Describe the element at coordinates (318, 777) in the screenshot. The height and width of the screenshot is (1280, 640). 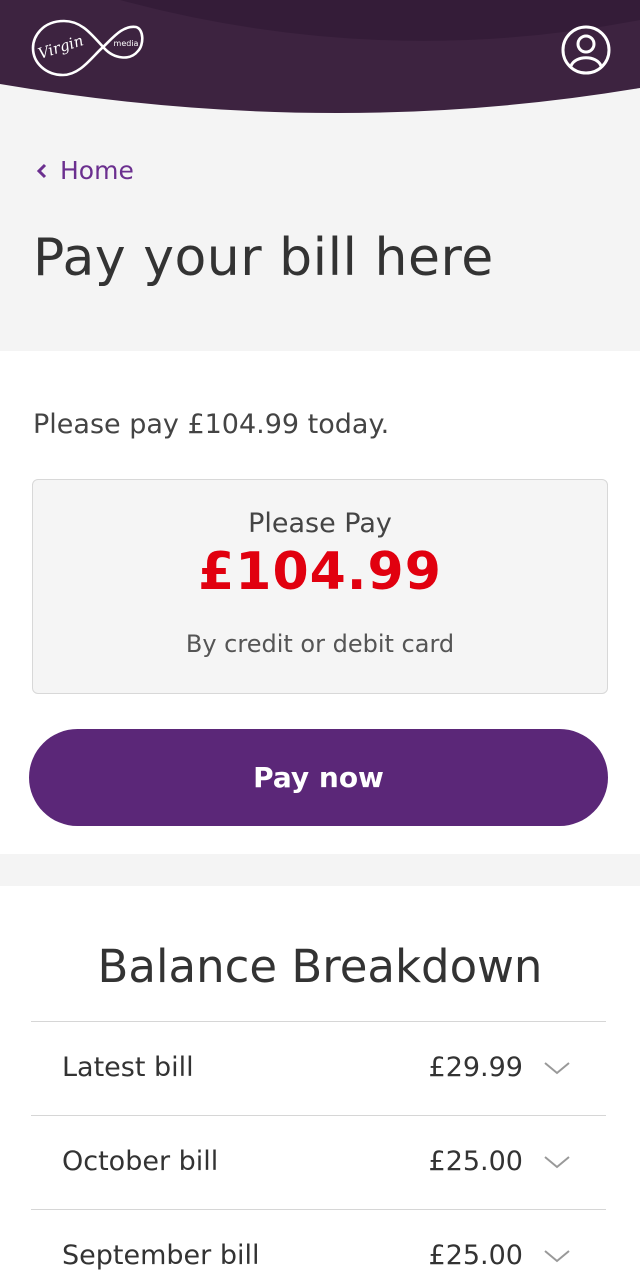
I see `pay-now-button: Pay now` at that location.